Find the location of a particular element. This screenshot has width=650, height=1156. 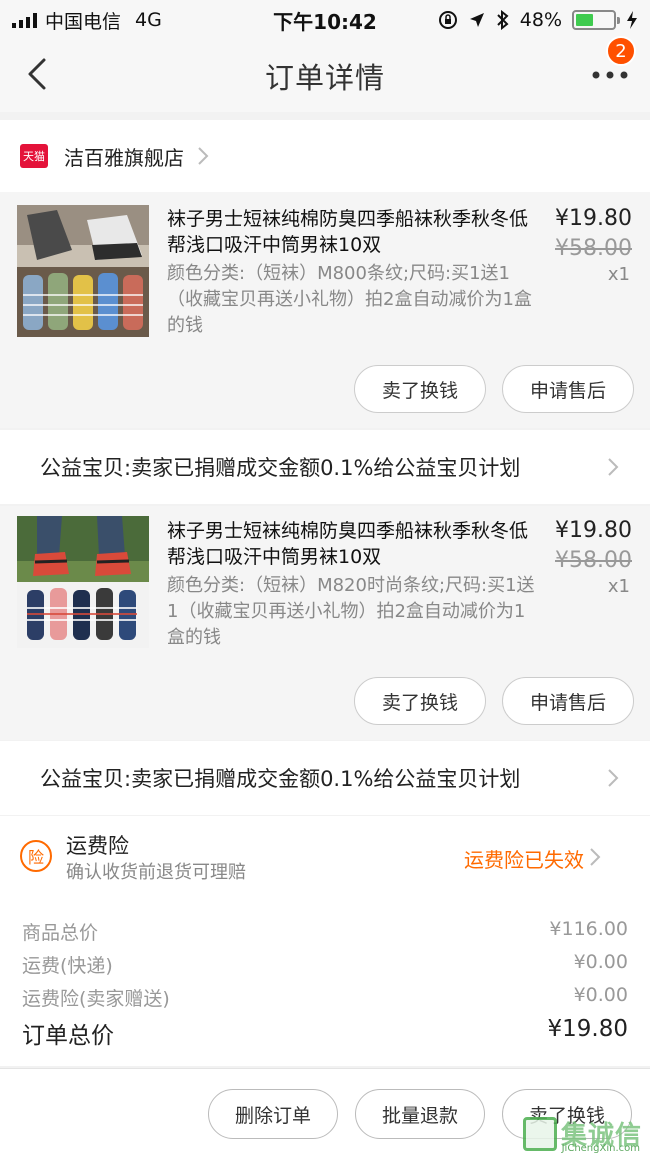

network-type: 4G is located at coordinates (148, 20).